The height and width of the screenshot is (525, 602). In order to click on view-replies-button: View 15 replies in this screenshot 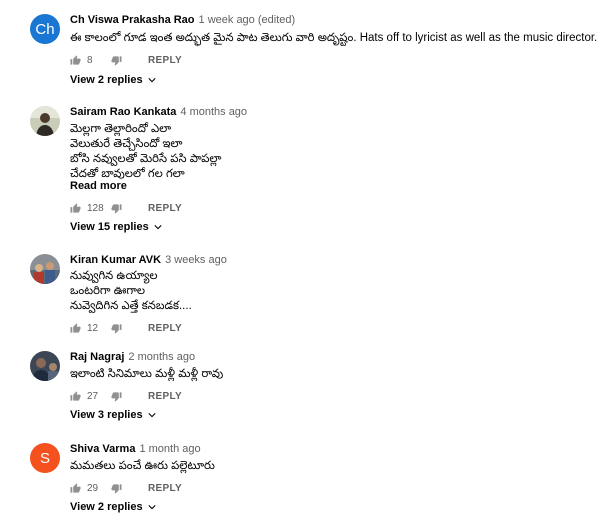, I will do `click(116, 227)`.